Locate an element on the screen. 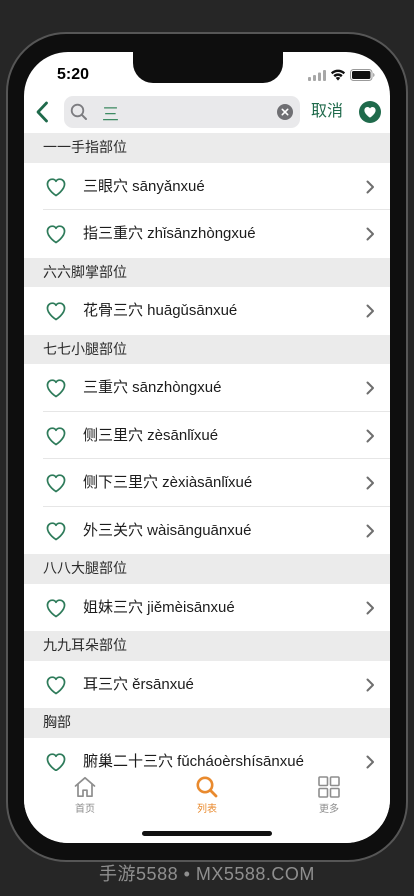 The width and height of the screenshot is (414, 896). signal-icon is located at coordinates (317, 75).